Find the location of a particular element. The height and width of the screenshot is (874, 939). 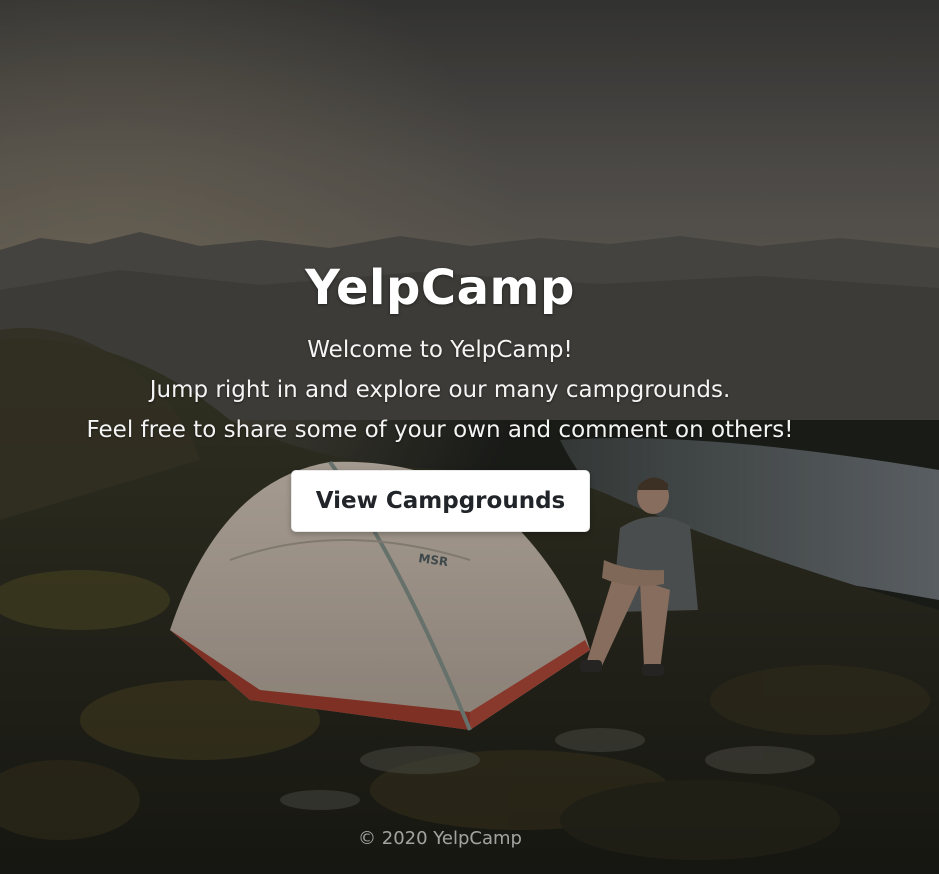

view-campgrounds-button: View Campgrounds is located at coordinates (440, 501).